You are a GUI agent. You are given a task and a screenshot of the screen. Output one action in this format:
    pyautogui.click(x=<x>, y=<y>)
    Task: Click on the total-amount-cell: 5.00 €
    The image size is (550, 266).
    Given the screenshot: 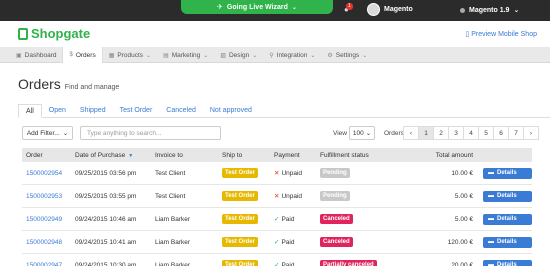 What is the action you would take?
    pyautogui.click(x=463, y=219)
    